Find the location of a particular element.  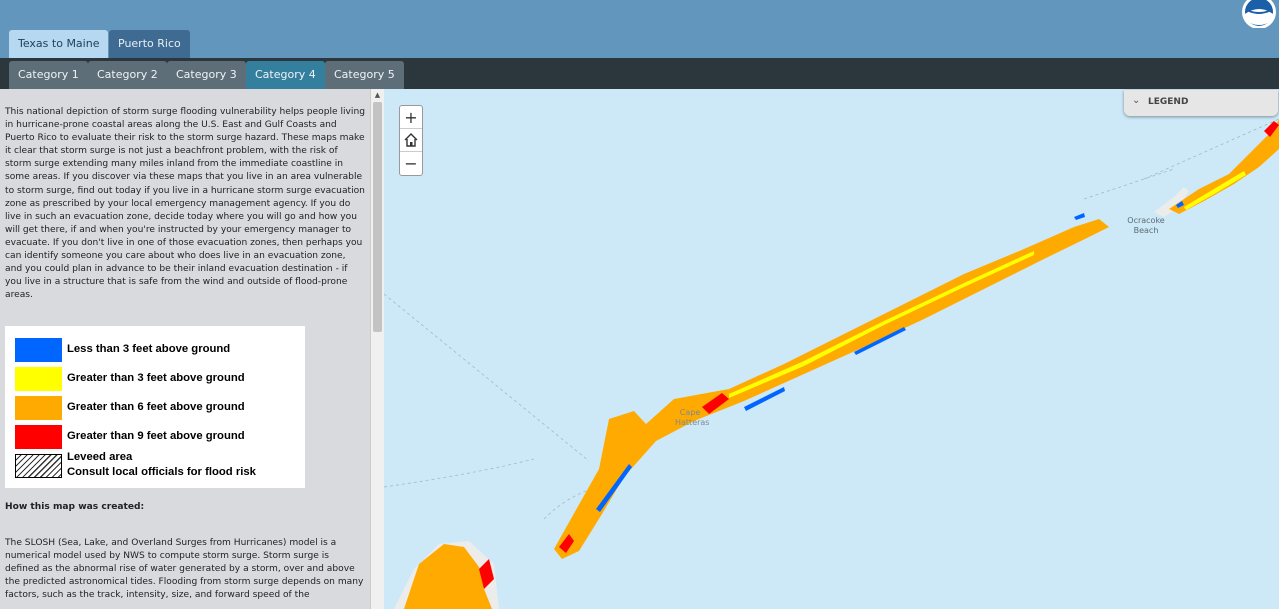

map-label-line: Hatteras is located at coordinates (692, 422).